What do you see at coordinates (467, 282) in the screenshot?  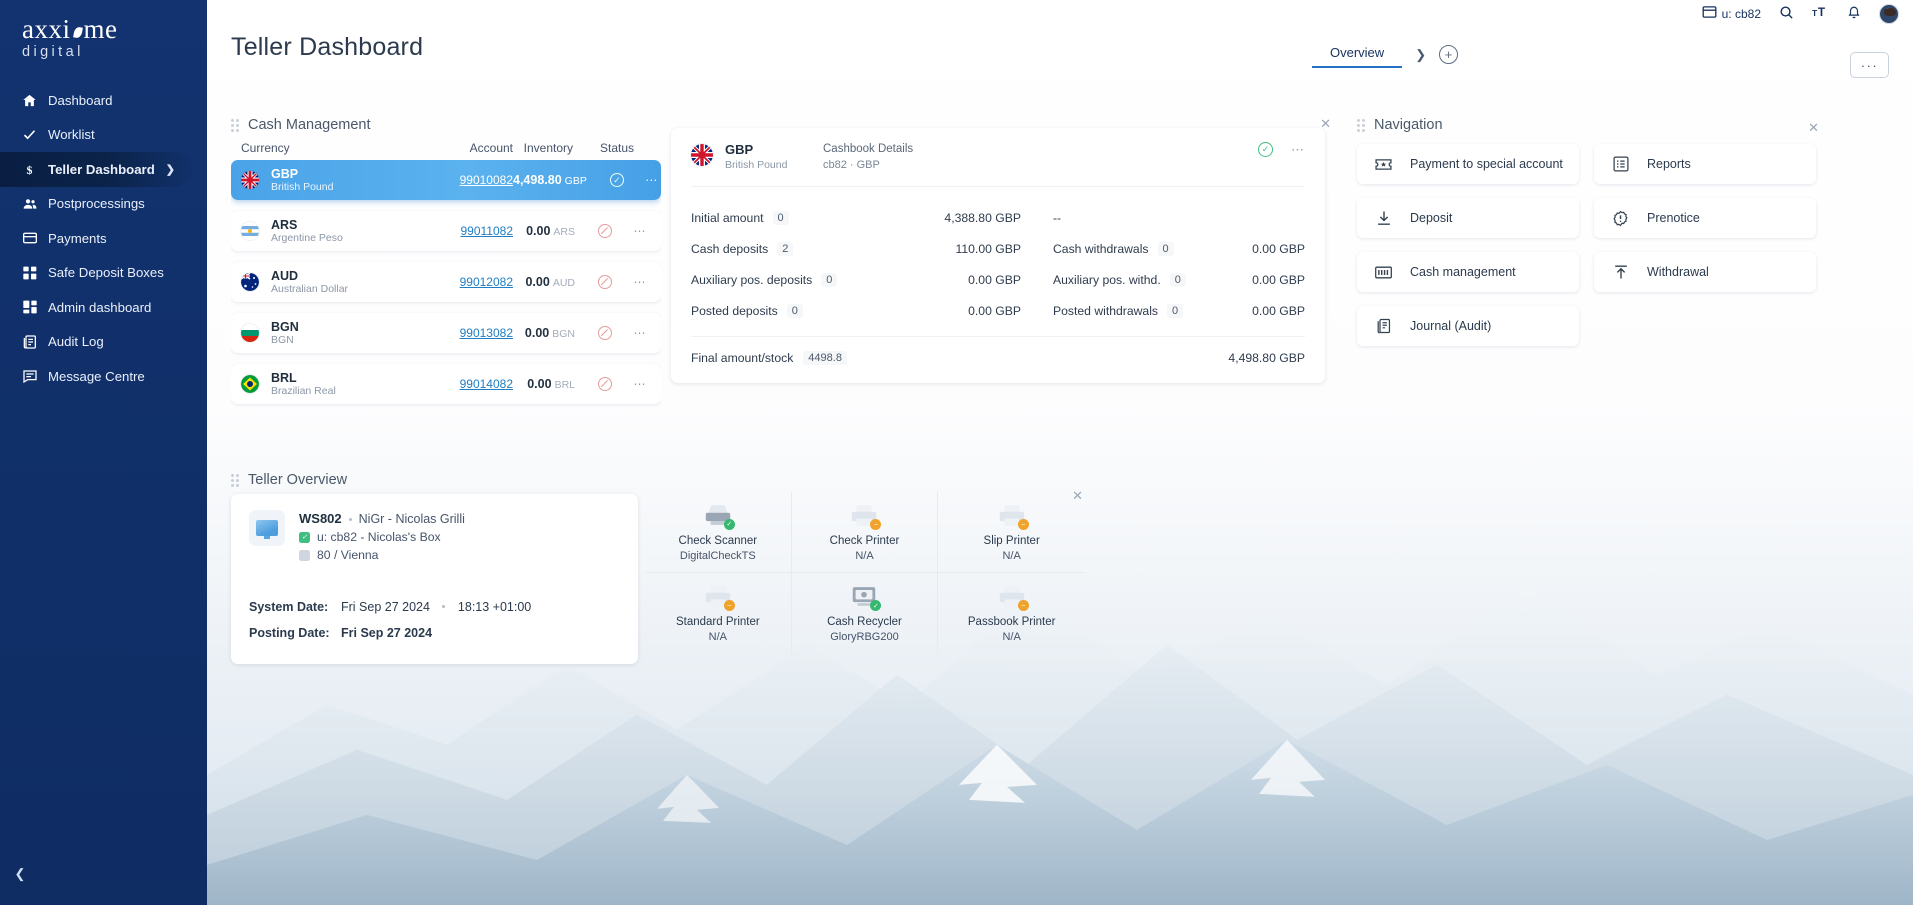 I see `account-link: 99012082` at bounding box center [467, 282].